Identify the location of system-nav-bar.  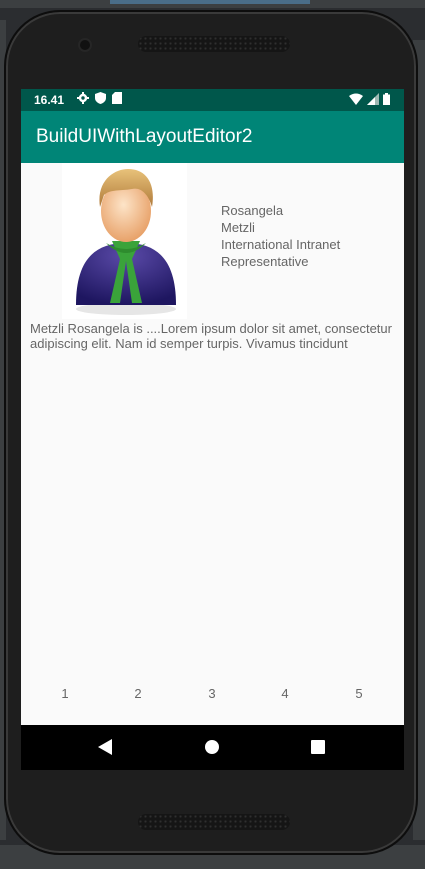
(212, 747).